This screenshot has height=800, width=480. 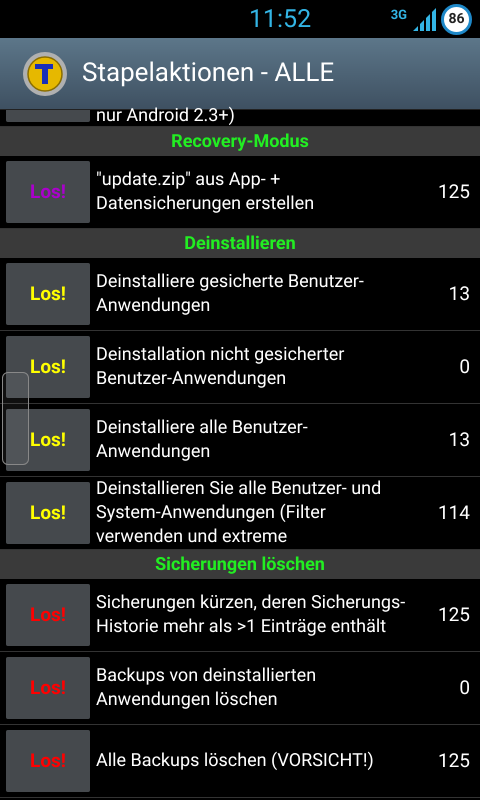 What do you see at coordinates (424, 19) in the screenshot?
I see `signal-icon` at bounding box center [424, 19].